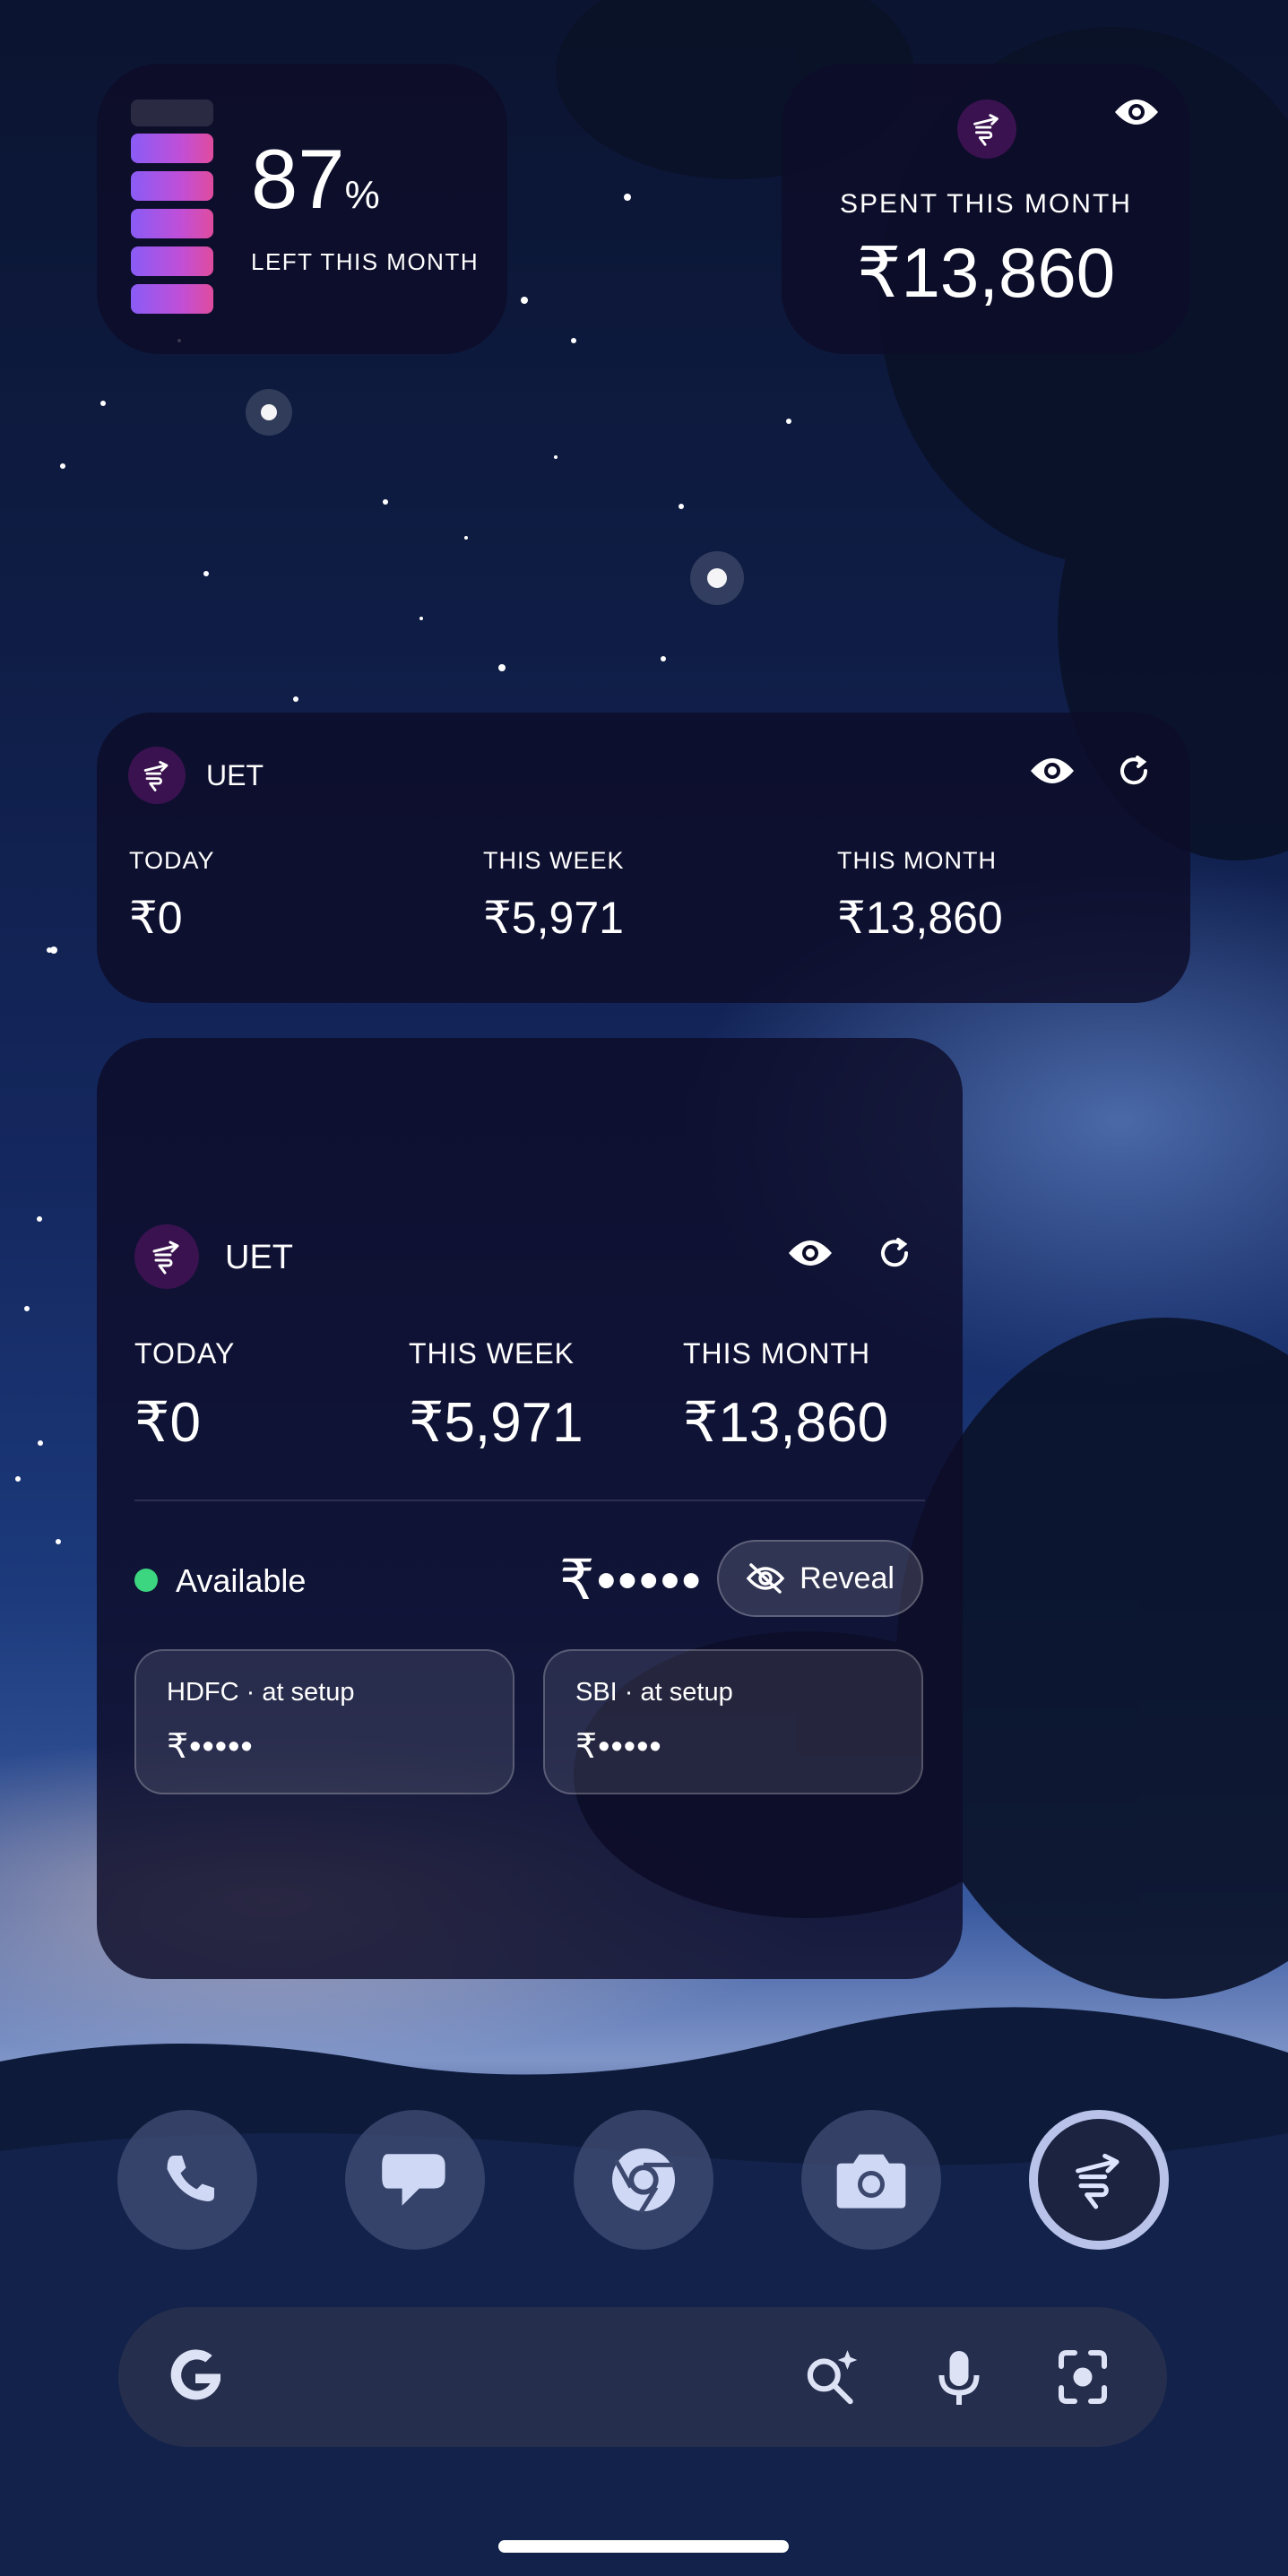 The image size is (1288, 2576). Describe the element at coordinates (733, 1721) in the screenshot. I see `account-card-sbi: SBI · at setup ₹•••••` at that location.